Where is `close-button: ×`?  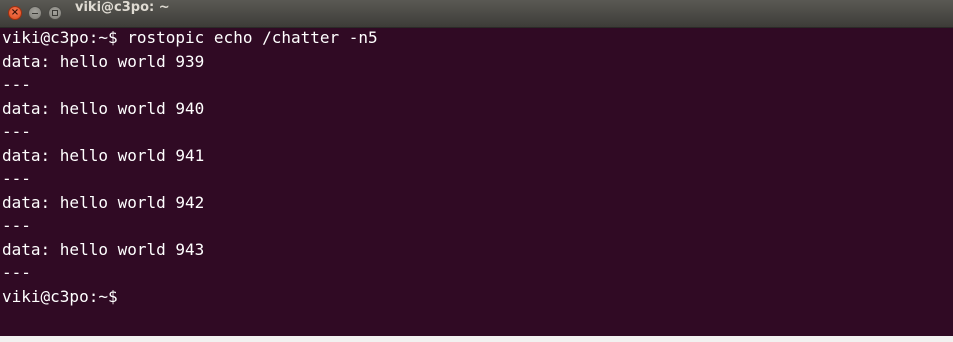 close-button: × is located at coordinates (15, 13).